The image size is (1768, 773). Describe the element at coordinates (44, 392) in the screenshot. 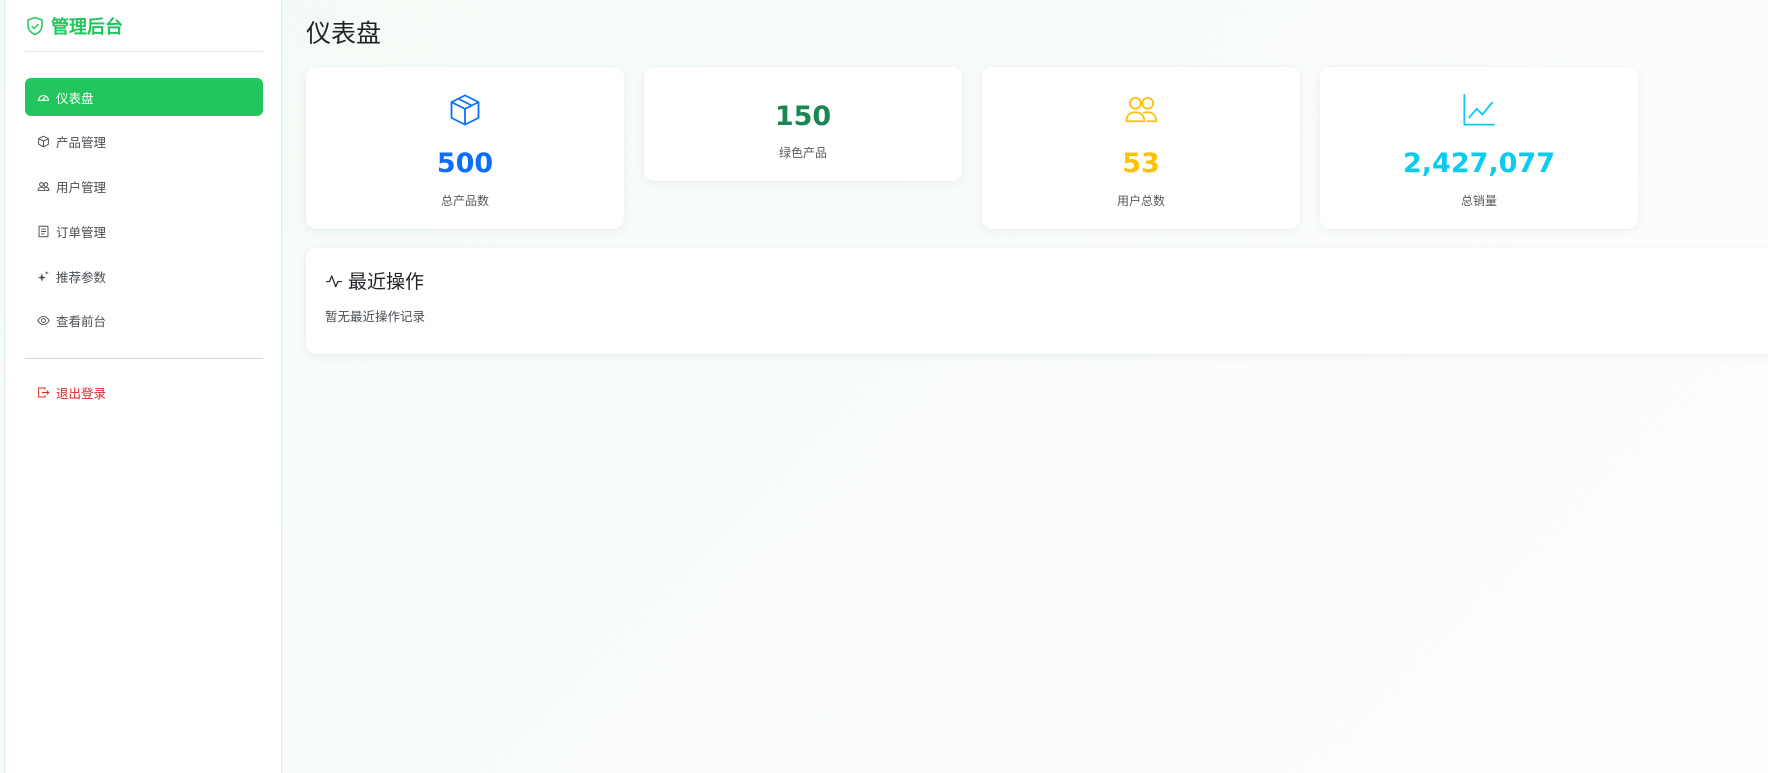

I see `box-arrow-right-icon` at that location.